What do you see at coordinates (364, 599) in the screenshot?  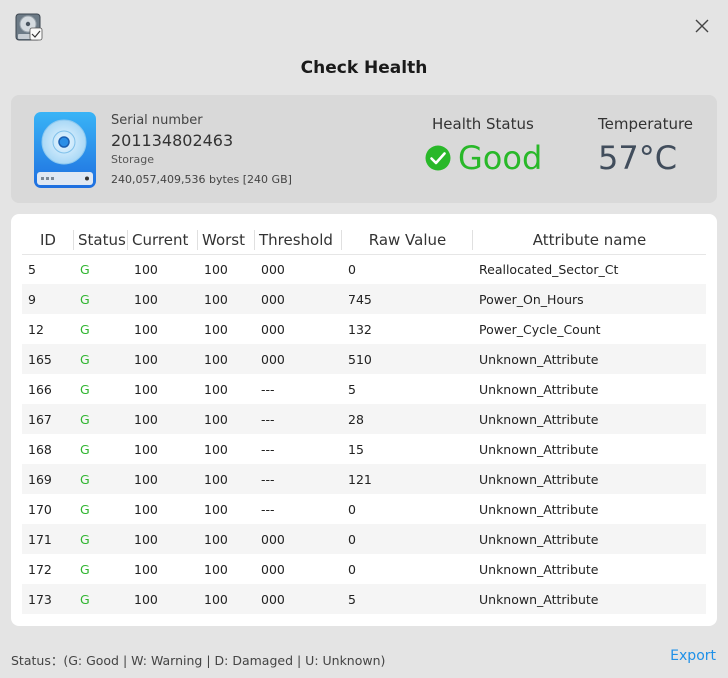 I see `table-row: 173 G 100 100 000 5 Unknown_Attribute` at bounding box center [364, 599].